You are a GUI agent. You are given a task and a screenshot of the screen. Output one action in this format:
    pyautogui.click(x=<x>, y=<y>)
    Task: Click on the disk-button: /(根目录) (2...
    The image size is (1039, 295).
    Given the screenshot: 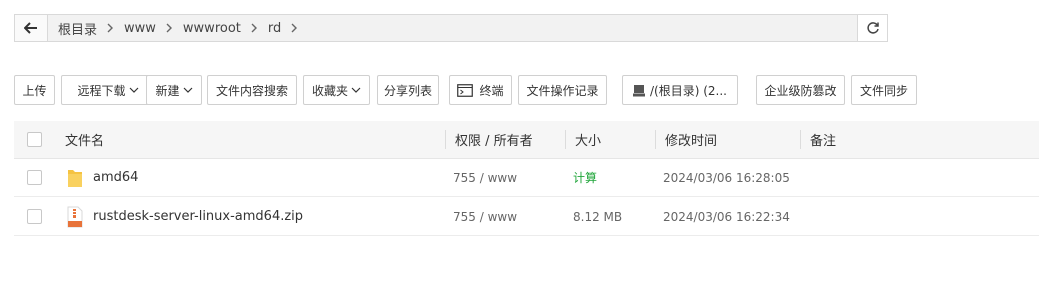 What is the action you would take?
    pyautogui.click(x=680, y=90)
    